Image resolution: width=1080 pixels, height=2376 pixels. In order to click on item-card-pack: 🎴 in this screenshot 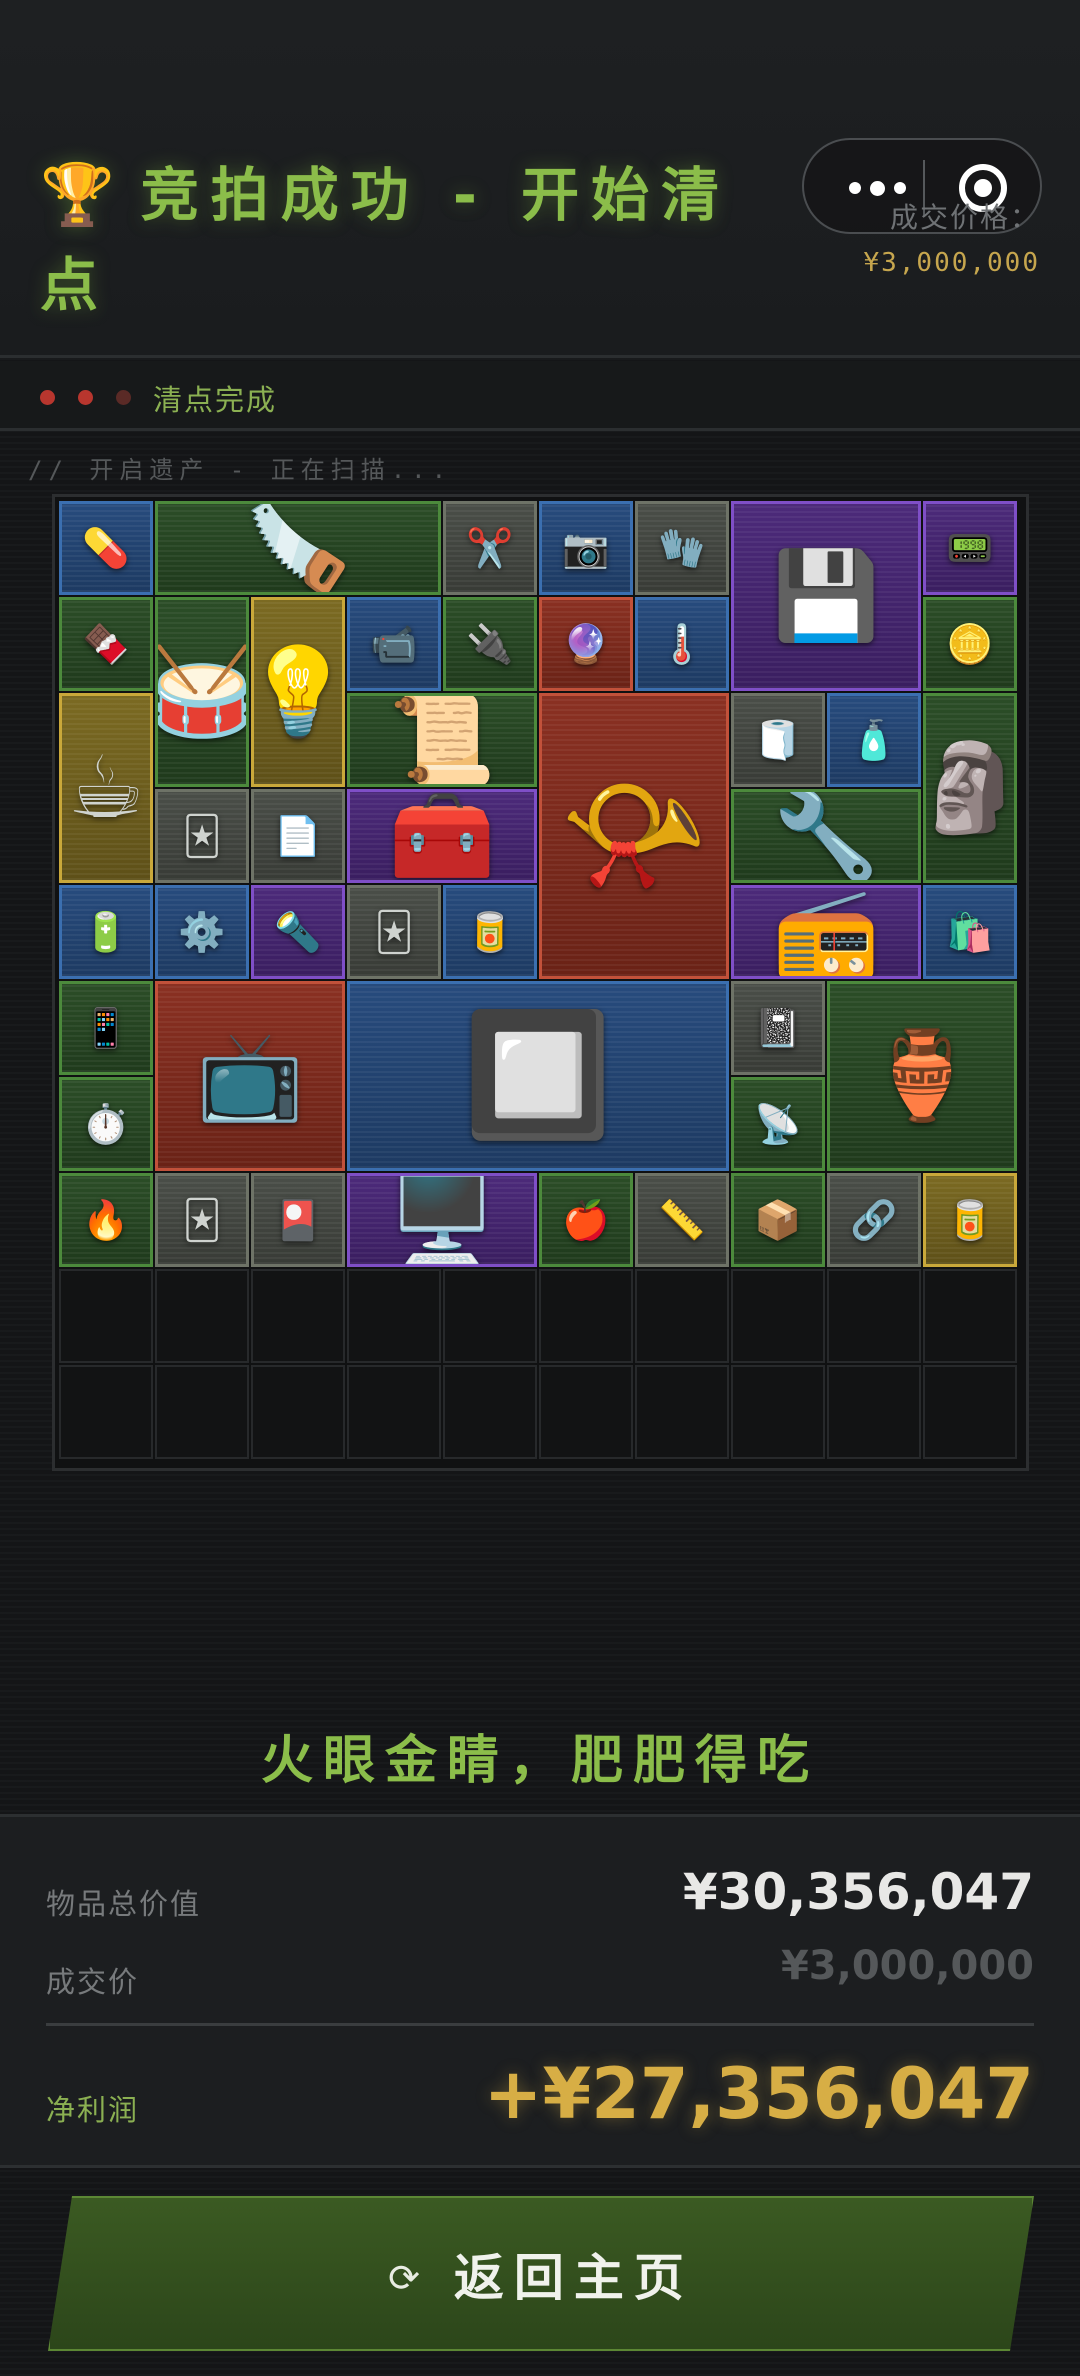, I will do `click(298, 1220)`.